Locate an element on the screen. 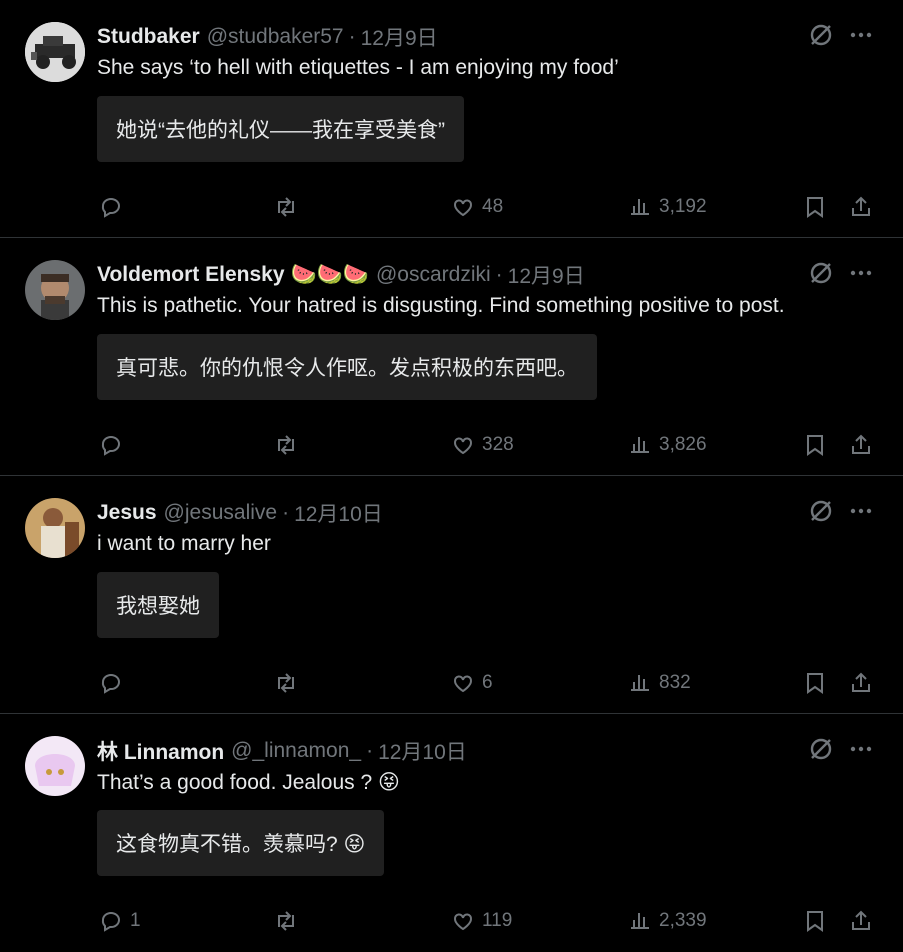 The image size is (903, 952). handle: @studbaker57 is located at coordinates (275, 37).